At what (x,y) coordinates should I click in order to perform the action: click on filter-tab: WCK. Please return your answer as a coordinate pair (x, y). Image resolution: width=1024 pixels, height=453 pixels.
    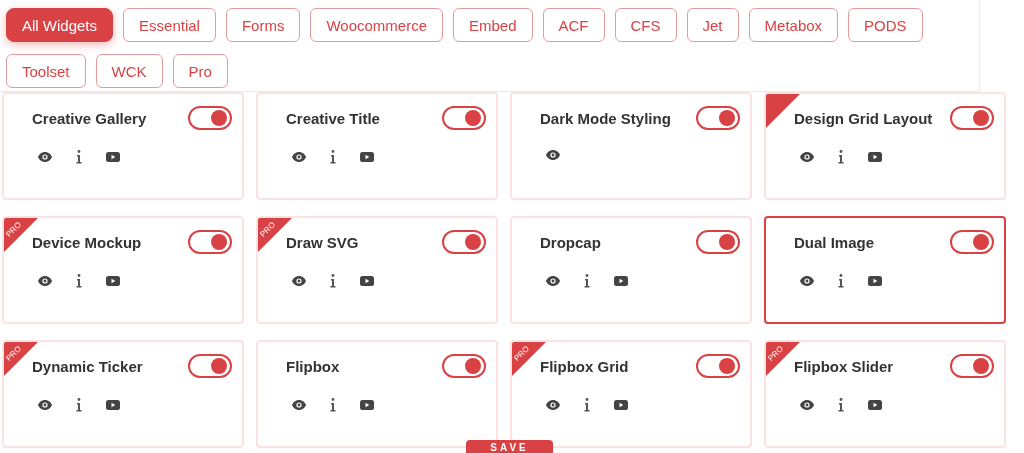
    Looking at the image, I should click on (129, 71).